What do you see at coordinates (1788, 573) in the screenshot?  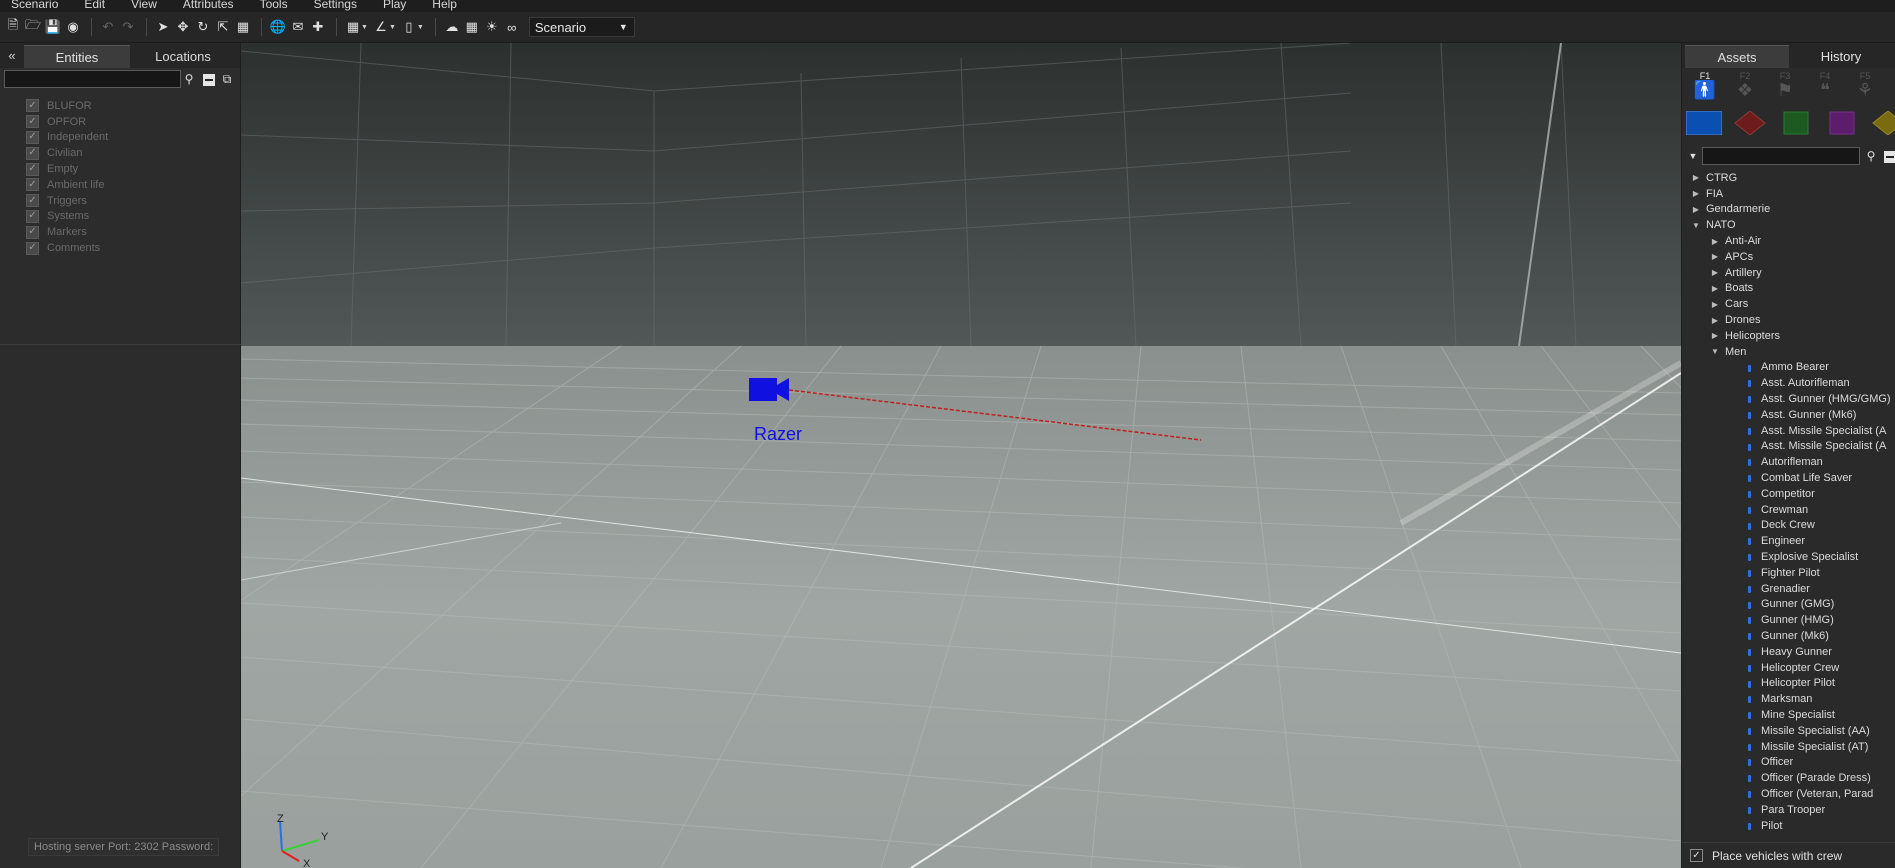 I see `asset-item: Fighter Pilot` at bounding box center [1788, 573].